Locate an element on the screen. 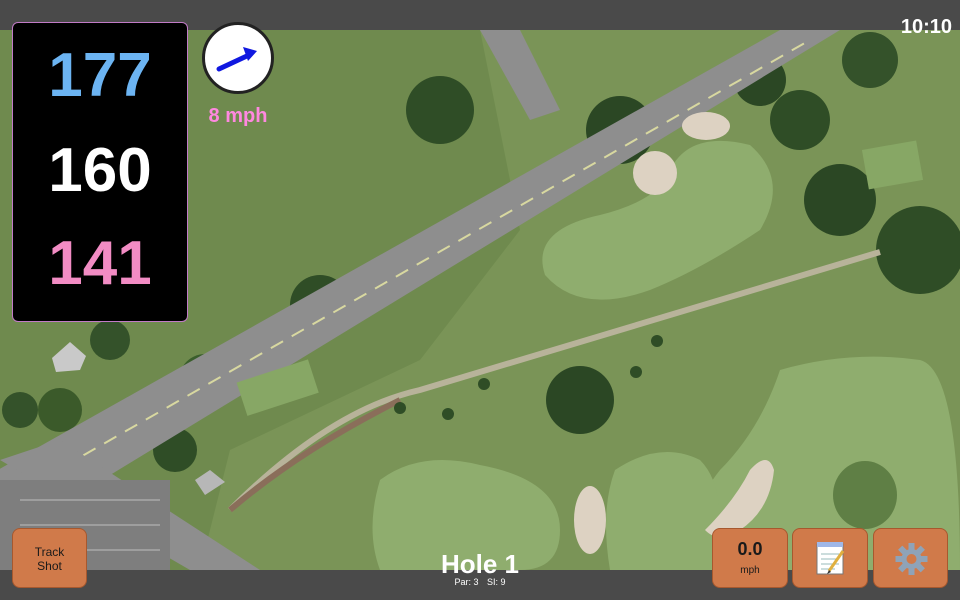 This screenshot has height=600, width=960. yardage-front: 141 is located at coordinates (100, 263).